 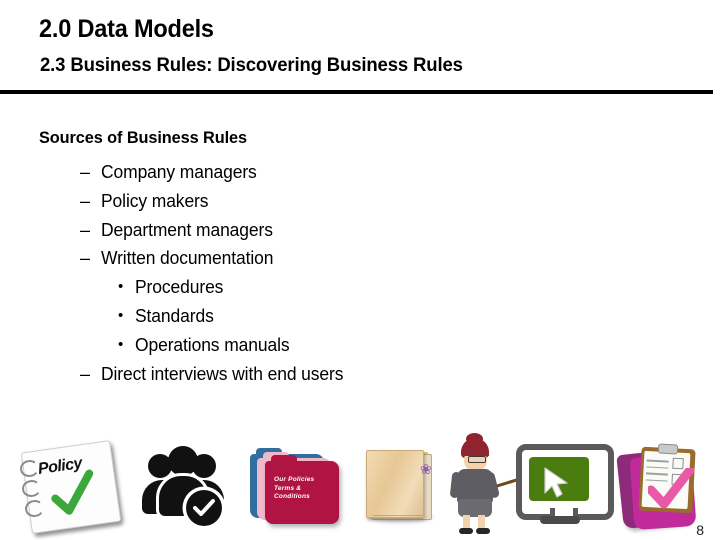 What do you see at coordinates (356, 92) in the screenshot?
I see `header-divider` at bounding box center [356, 92].